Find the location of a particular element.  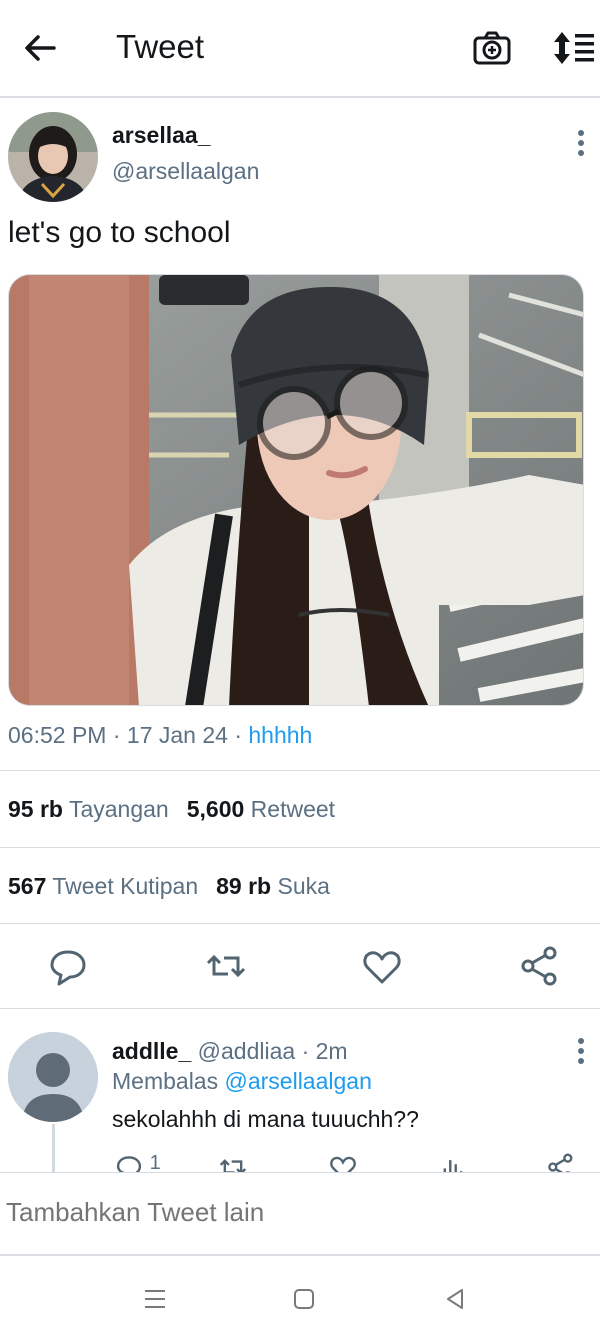

author-avatar is located at coordinates (53, 157).